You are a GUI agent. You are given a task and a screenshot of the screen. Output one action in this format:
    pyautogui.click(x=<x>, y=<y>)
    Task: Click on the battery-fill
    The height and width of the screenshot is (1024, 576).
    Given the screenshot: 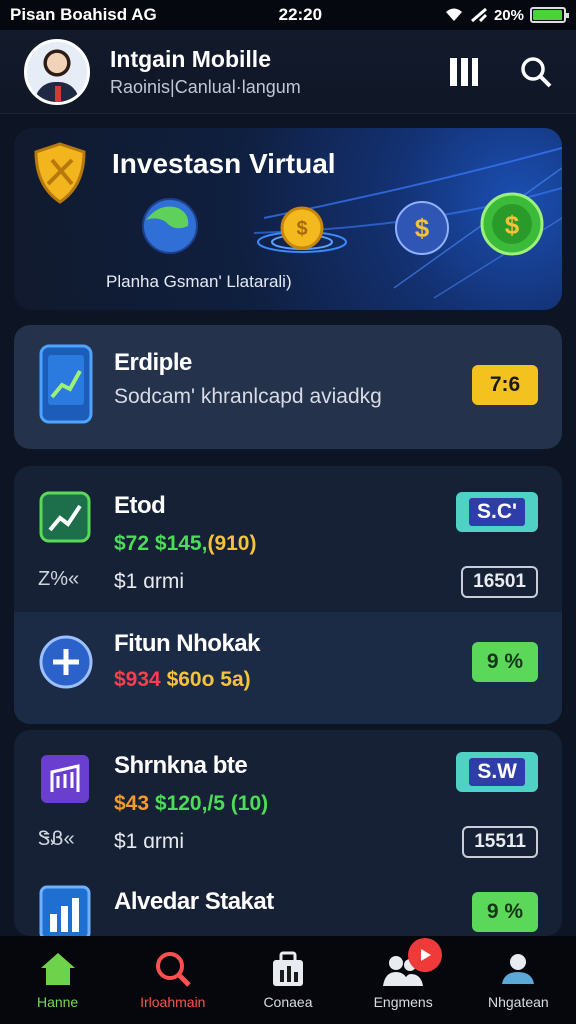 What is the action you would take?
    pyautogui.click(x=547, y=15)
    